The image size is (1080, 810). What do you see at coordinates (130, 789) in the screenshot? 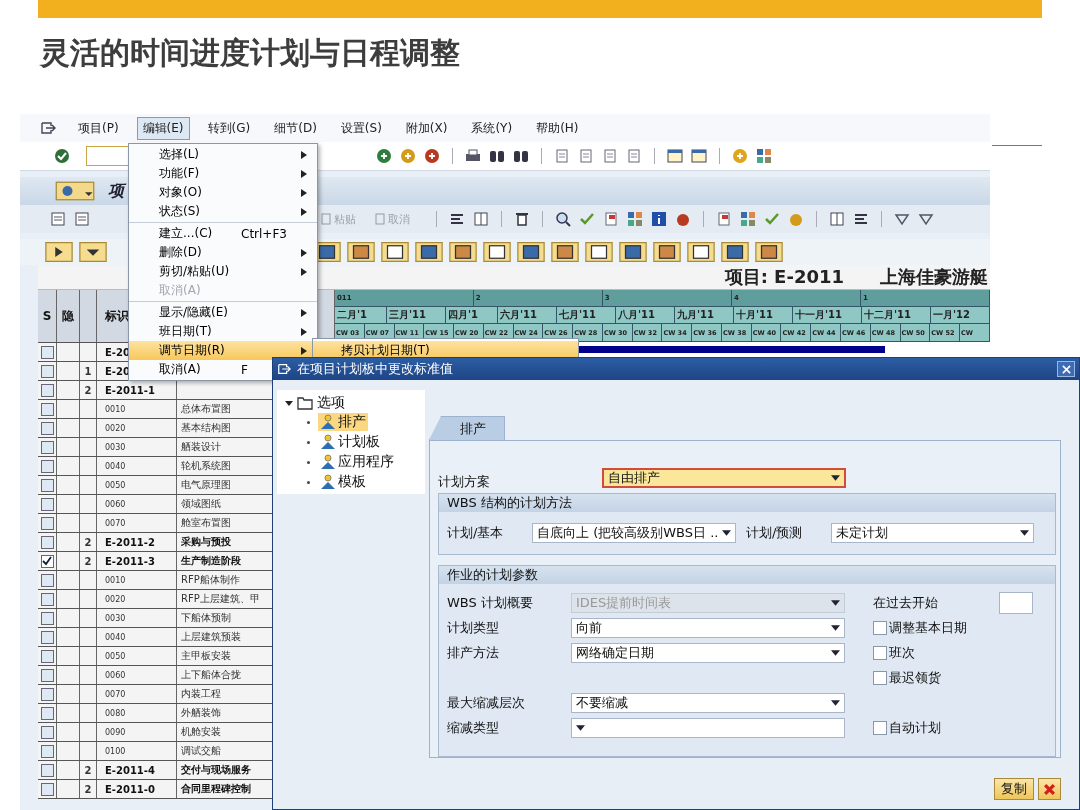
I see `table-cell: E-2011-0` at bounding box center [130, 789].